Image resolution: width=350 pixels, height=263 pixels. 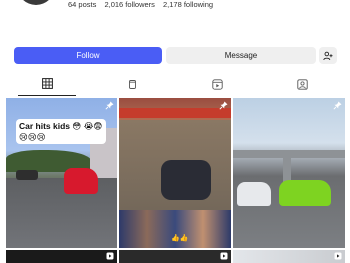 I want to click on tagged-icon, so click(x=302, y=84).